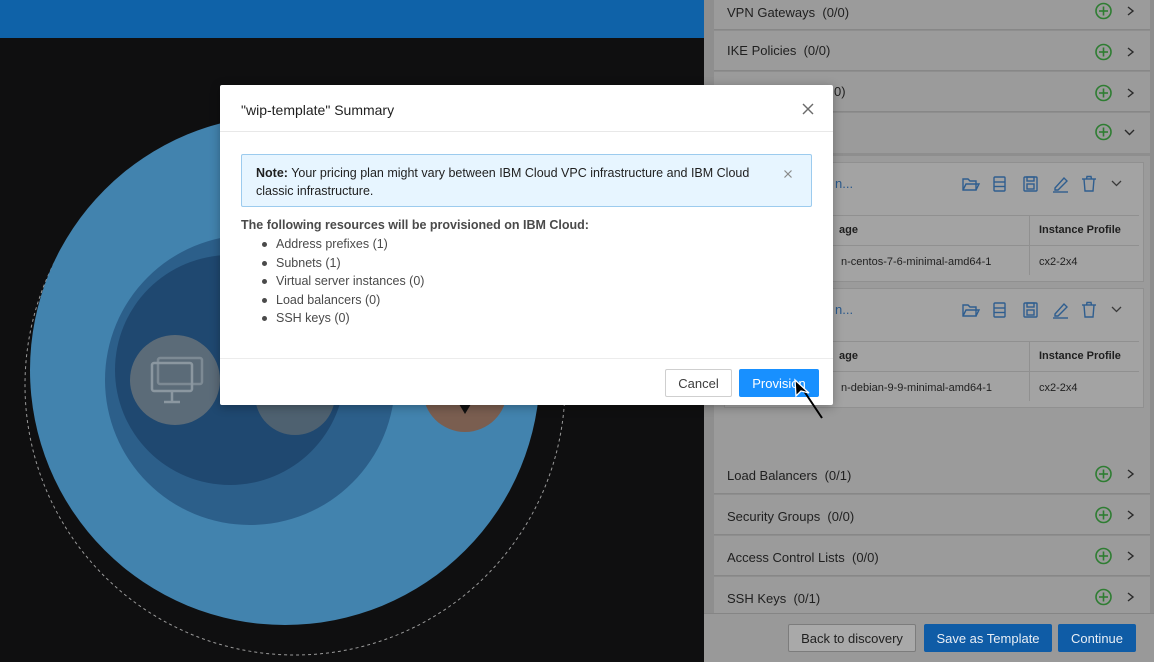 The height and width of the screenshot is (662, 1154). What do you see at coordinates (988, 638) in the screenshot?
I see `save-as-template-button: Save as Template` at bounding box center [988, 638].